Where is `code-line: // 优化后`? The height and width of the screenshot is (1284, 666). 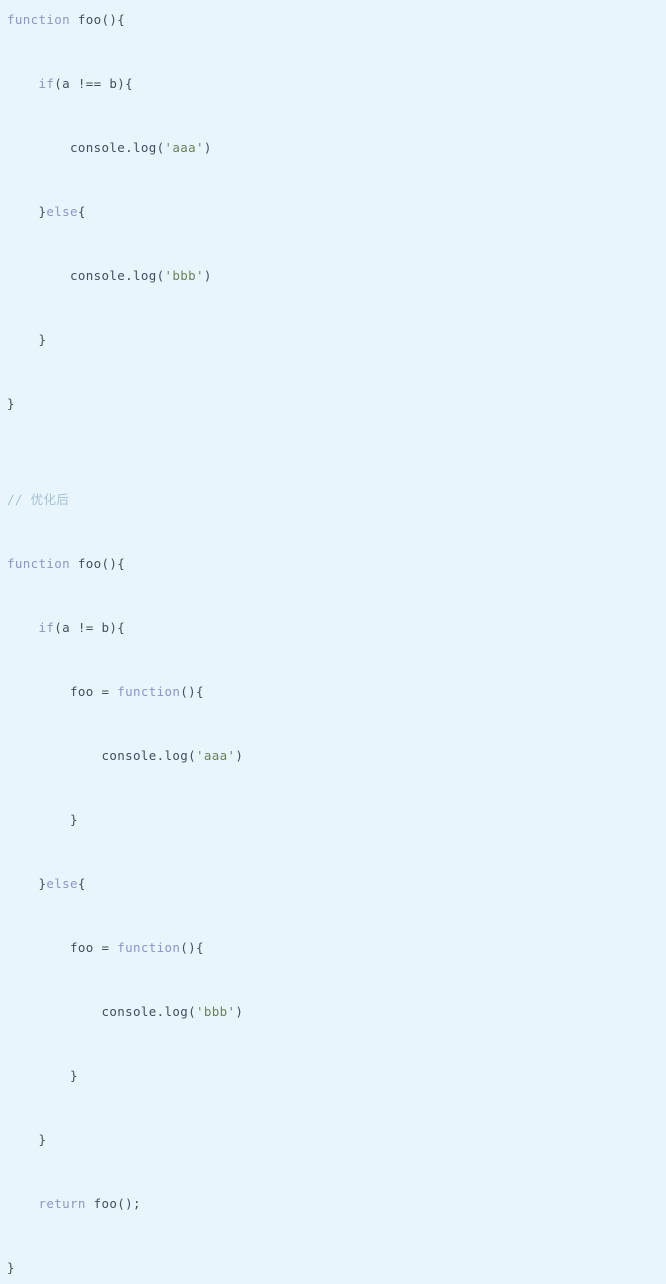 code-line: // 优化后 is located at coordinates (333, 500).